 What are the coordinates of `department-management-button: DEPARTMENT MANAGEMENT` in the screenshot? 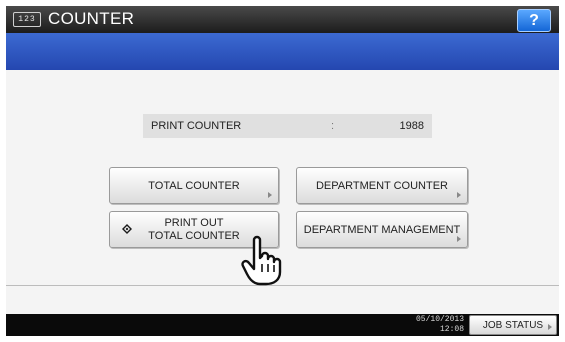 It's located at (382, 229).